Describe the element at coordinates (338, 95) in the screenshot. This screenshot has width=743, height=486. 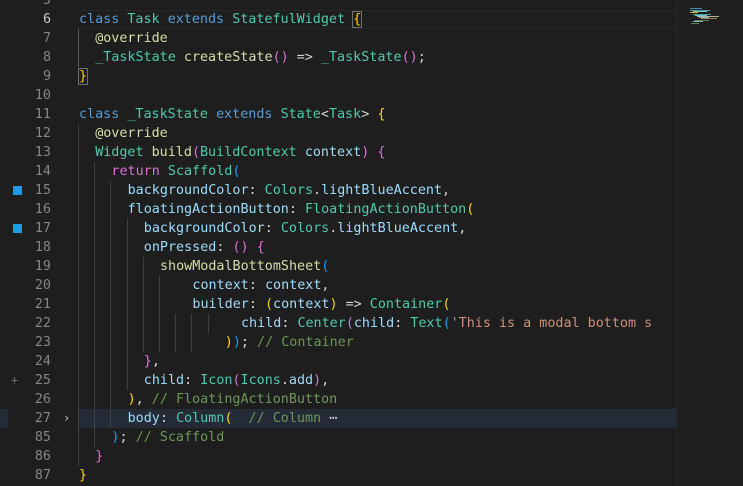
I see `code-line: 10` at that location.